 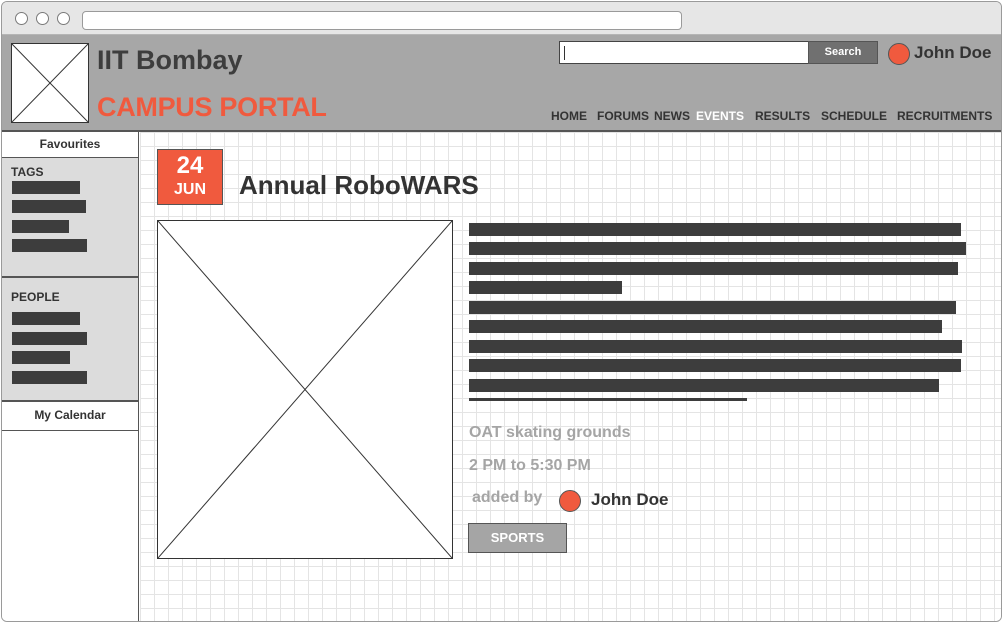 What do you see at coordinates (672, 116) in the screenshot?
I see `nav-news: NEWS` at bounding box center [672, 116].